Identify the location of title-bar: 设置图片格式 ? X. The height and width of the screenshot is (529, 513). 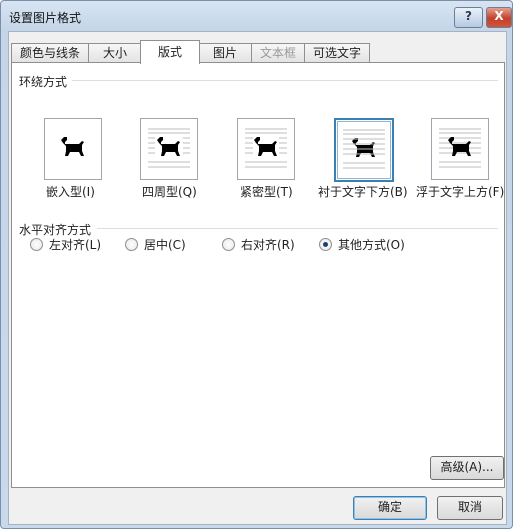
(256, 16).